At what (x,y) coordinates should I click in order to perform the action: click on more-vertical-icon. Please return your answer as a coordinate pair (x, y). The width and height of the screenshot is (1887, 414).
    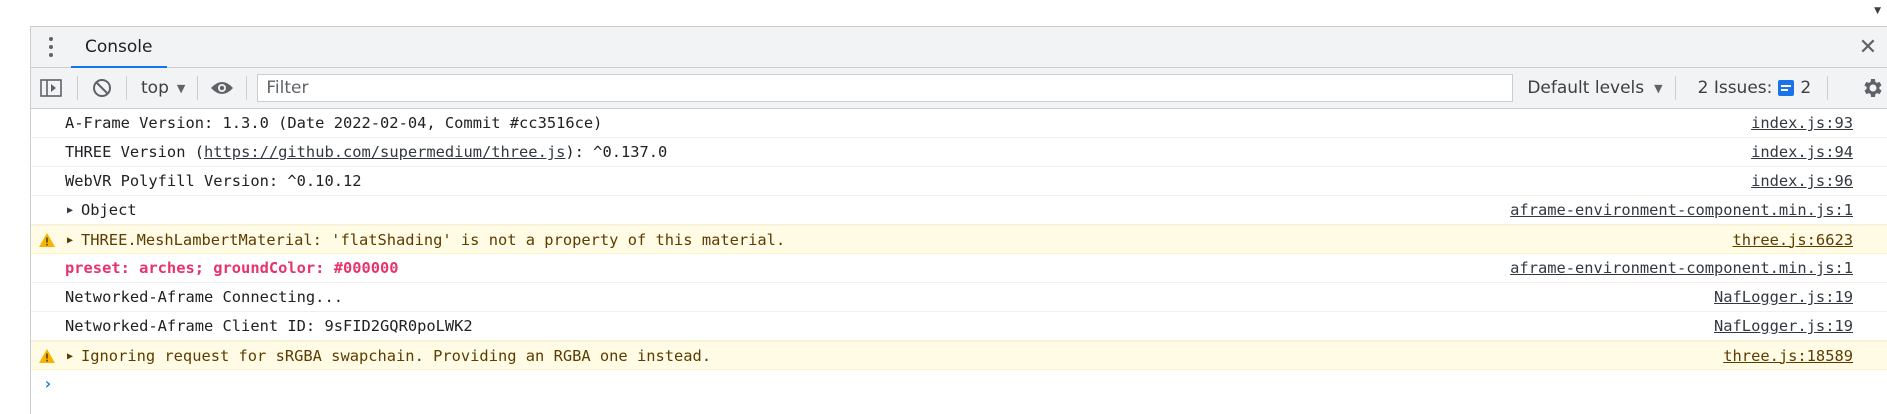
    Looking at the image, I should click on (51, 47).